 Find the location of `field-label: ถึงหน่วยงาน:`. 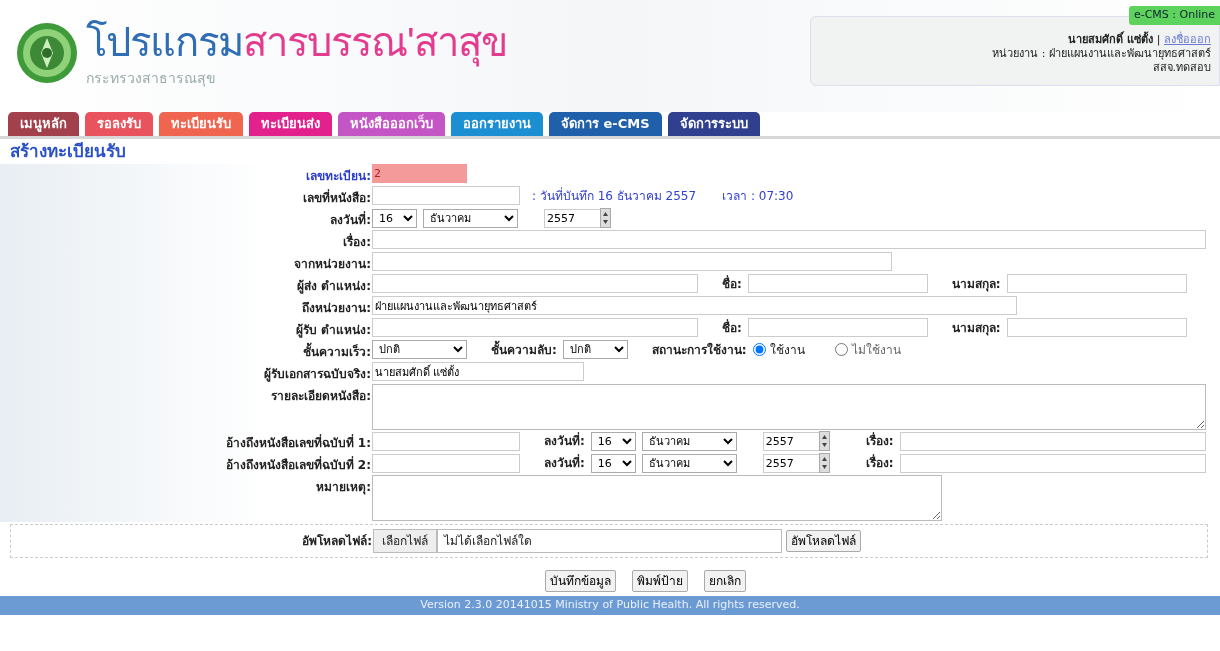

field-label: ถึงหน่วยงาน: is located at coordinates (336, 308).